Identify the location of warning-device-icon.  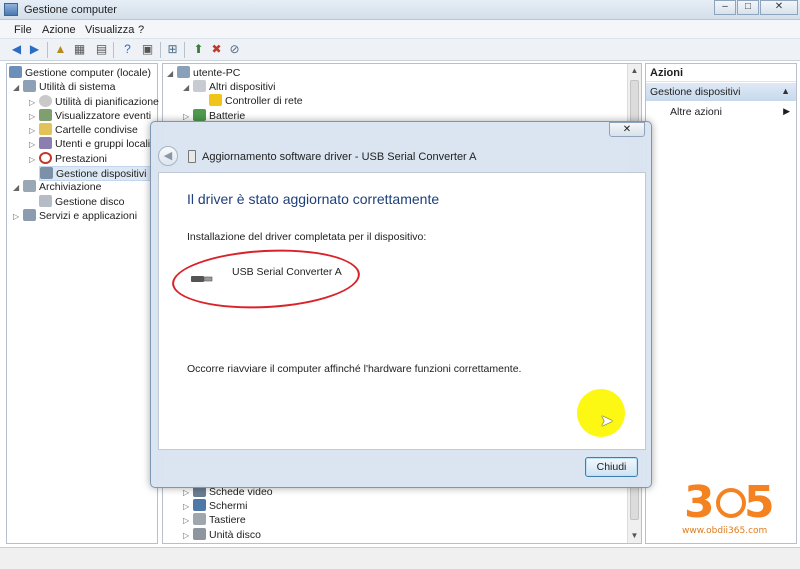
(215, 100).